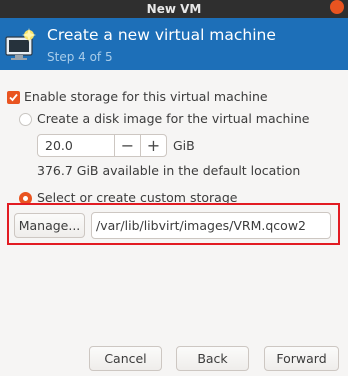 This screenshot has height=376, width=348. What do you see at coordinates (25, 119) in the screenshot?
I see `disk-image-radio` at bounding box center [25, 119].